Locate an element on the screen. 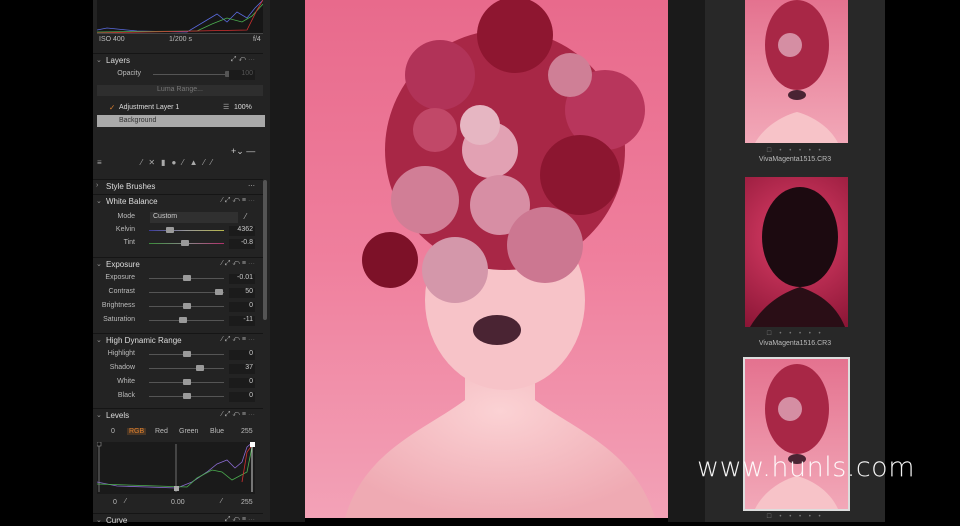 The image size is (960, 526). section-title: White Balance is located at coordinates (132, 201).